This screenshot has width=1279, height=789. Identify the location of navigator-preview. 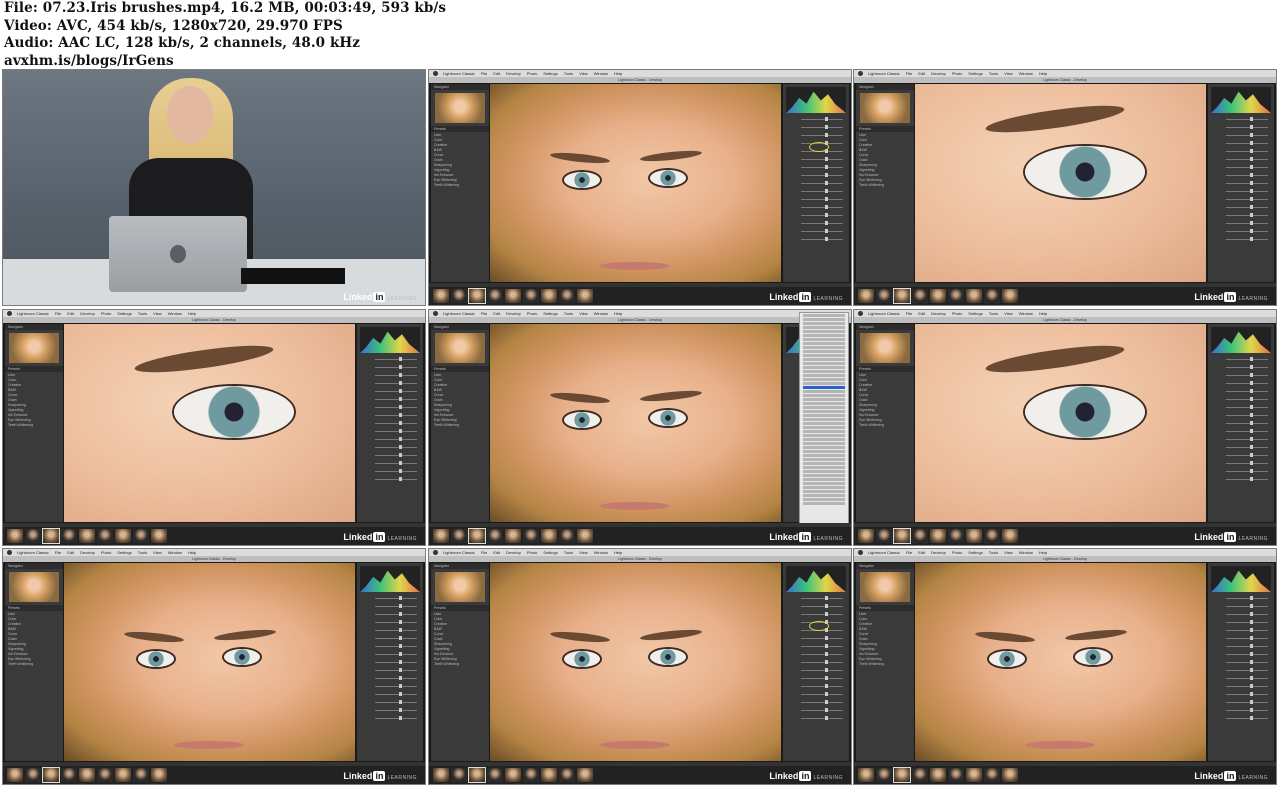
(885, 108).